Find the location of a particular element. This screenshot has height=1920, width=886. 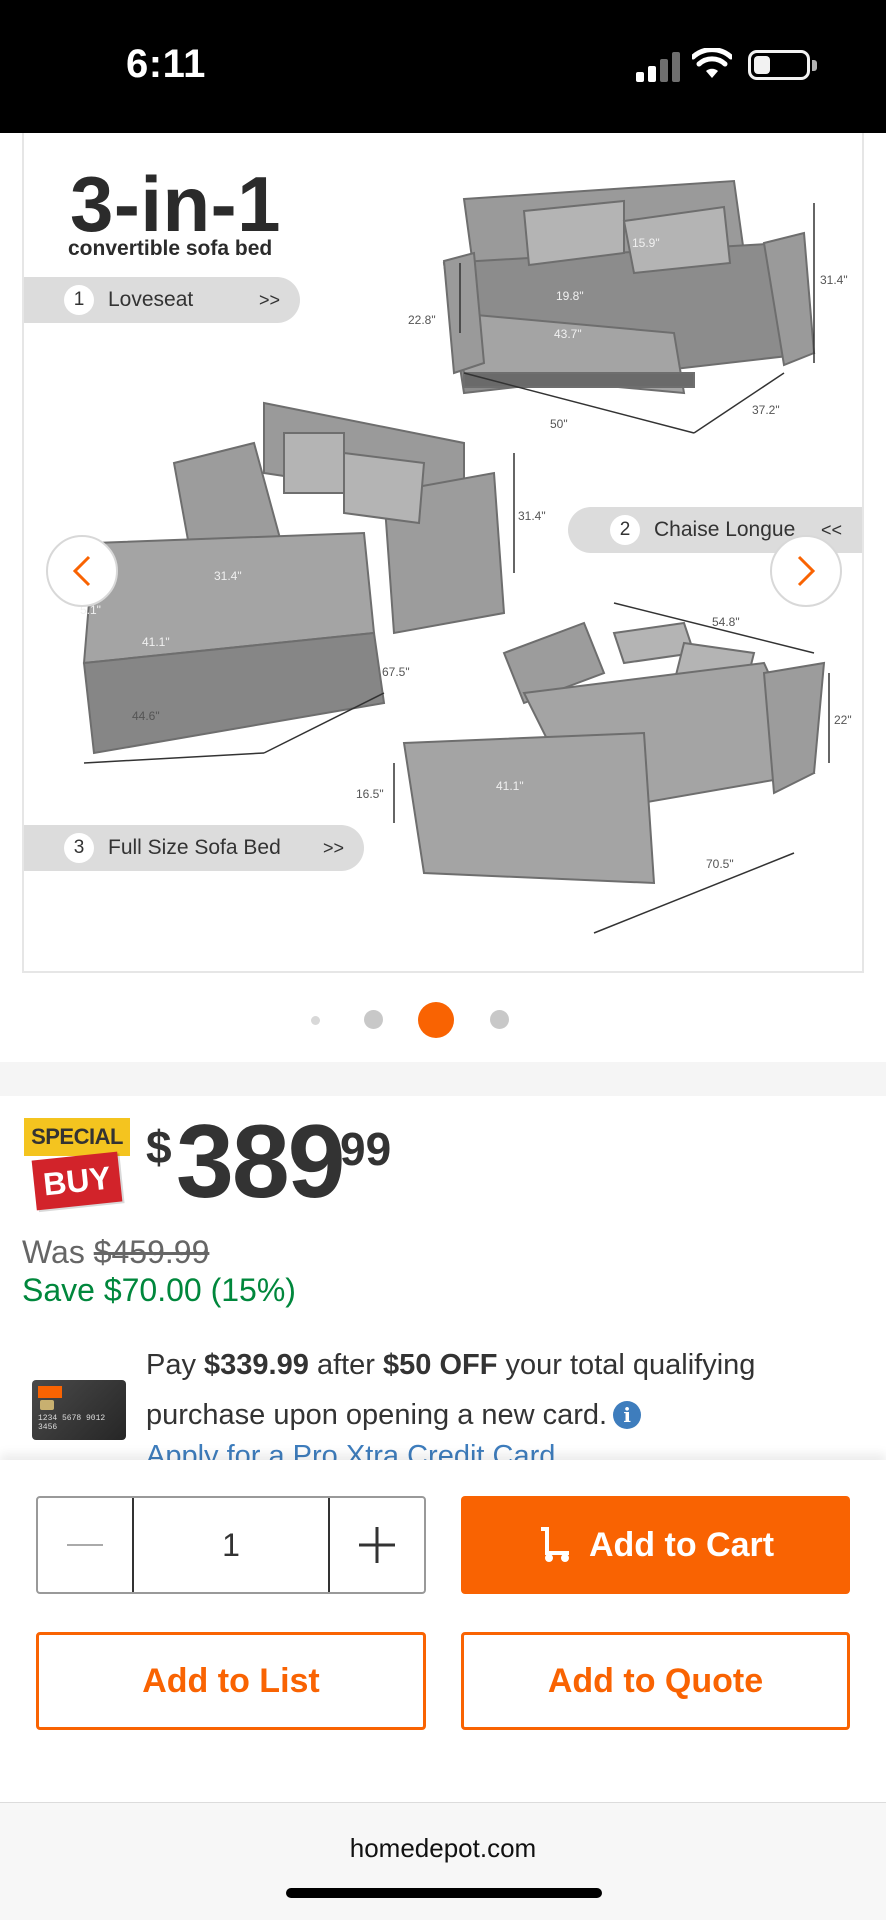

url-text: homedepot.com is located at coordinates (443, 1848).